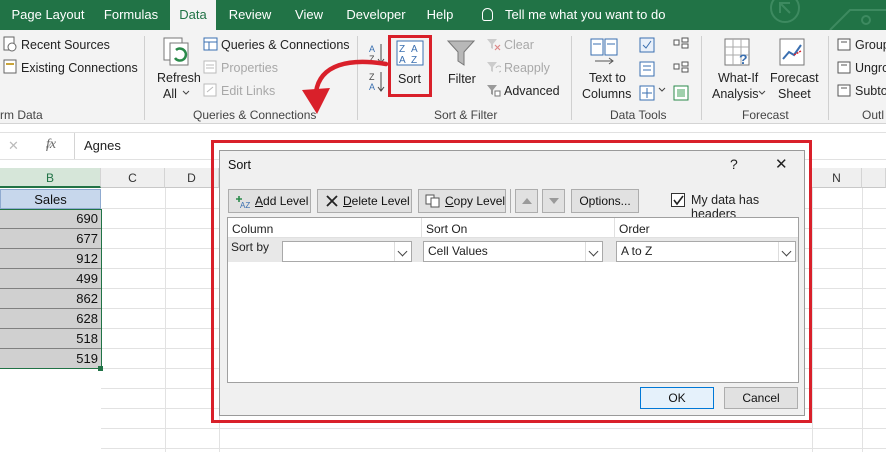 Image resolution: width=886 pixels, height=452 pixels. I want to click on help-button: ?, so click(734, 164).